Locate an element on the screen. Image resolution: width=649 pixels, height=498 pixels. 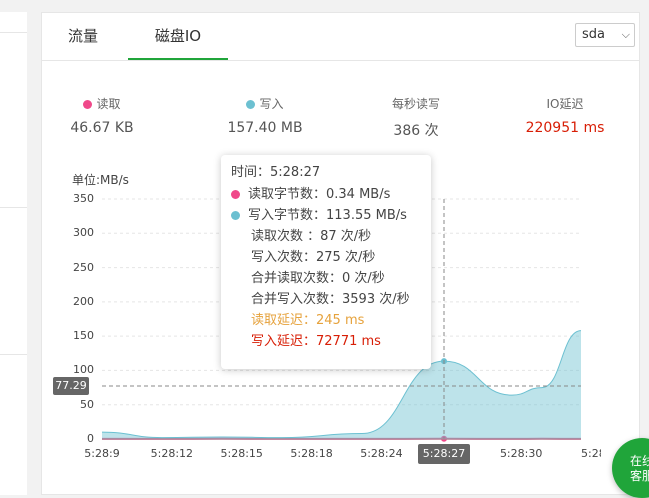
tooltip-read-bytes-row: 读取字节数：0.34 MB/s is located at coordinates (310, 195).